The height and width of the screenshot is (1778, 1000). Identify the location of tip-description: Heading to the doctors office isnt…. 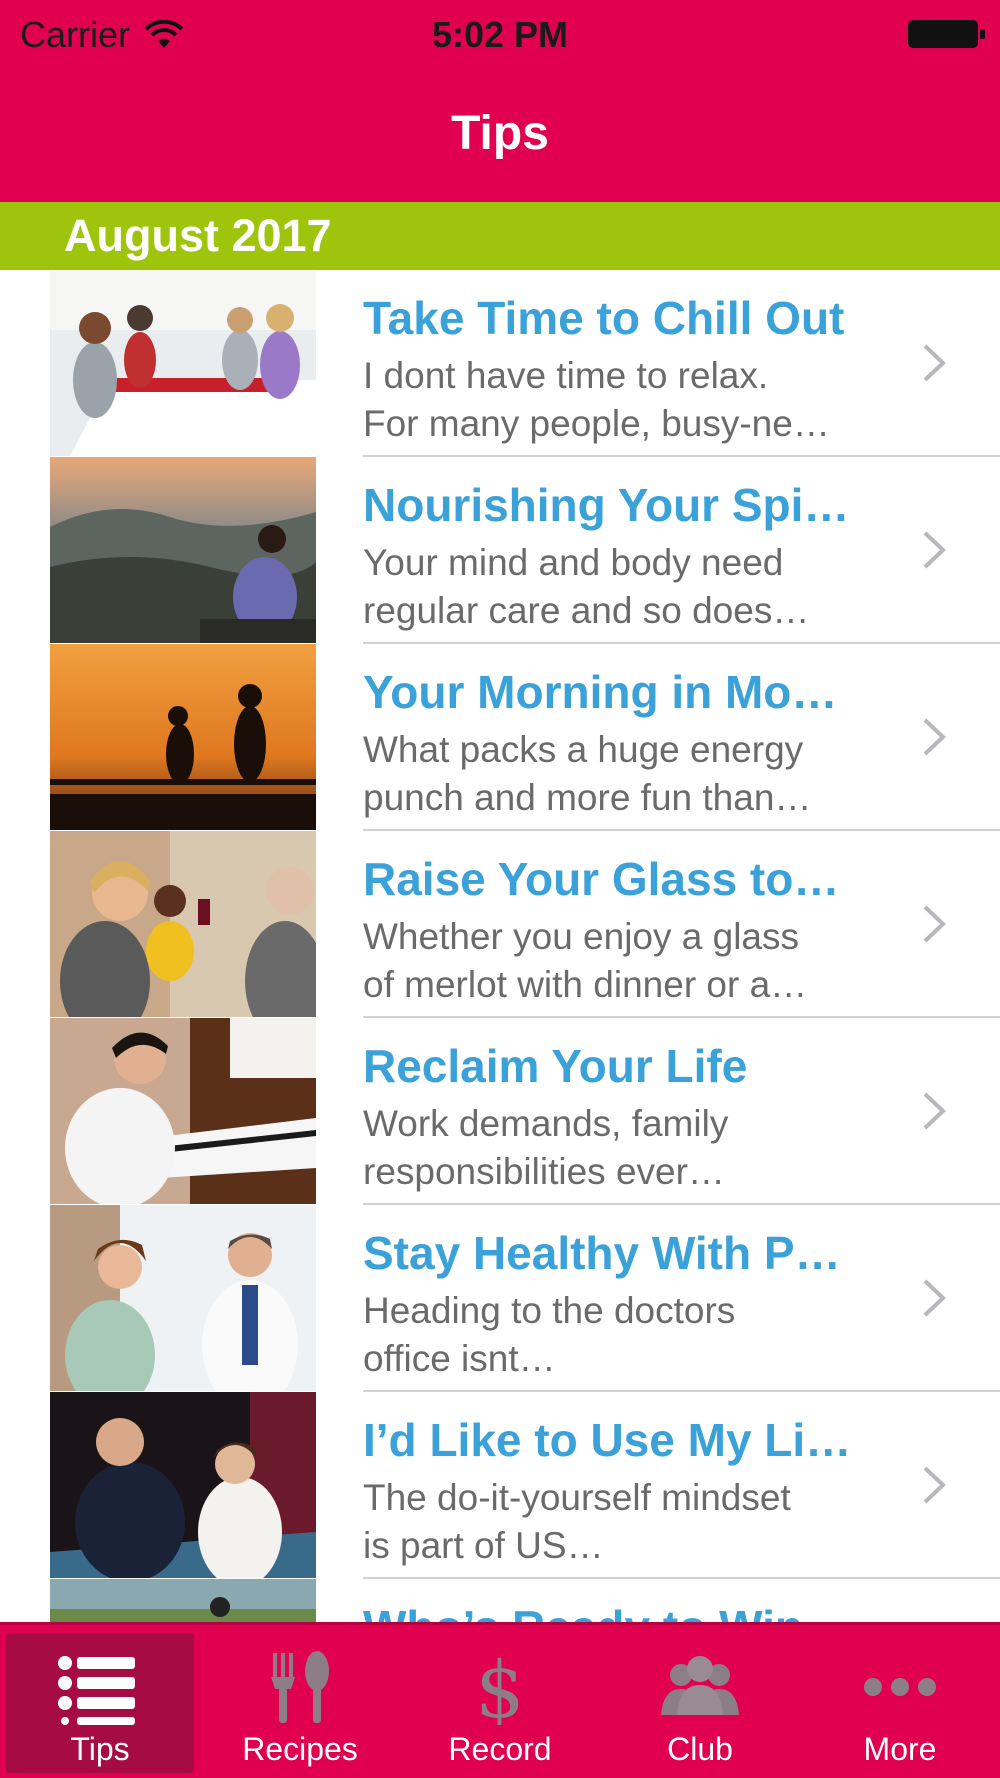
(549, 1334).